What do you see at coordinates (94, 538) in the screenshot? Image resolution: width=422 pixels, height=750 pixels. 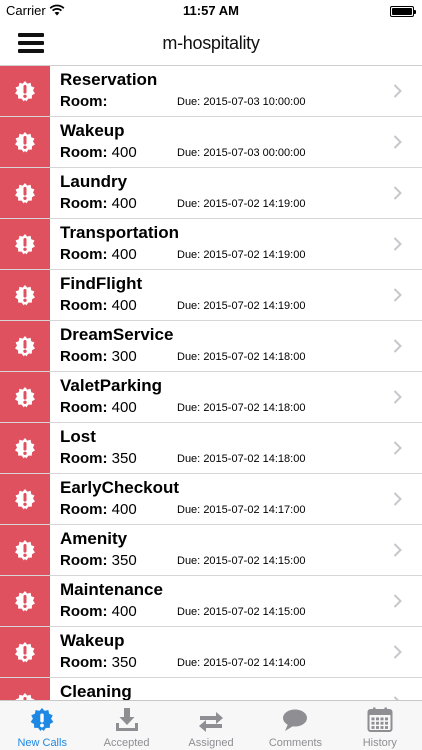 I see `call-type: Amenity` at bounding box center [94, 538].